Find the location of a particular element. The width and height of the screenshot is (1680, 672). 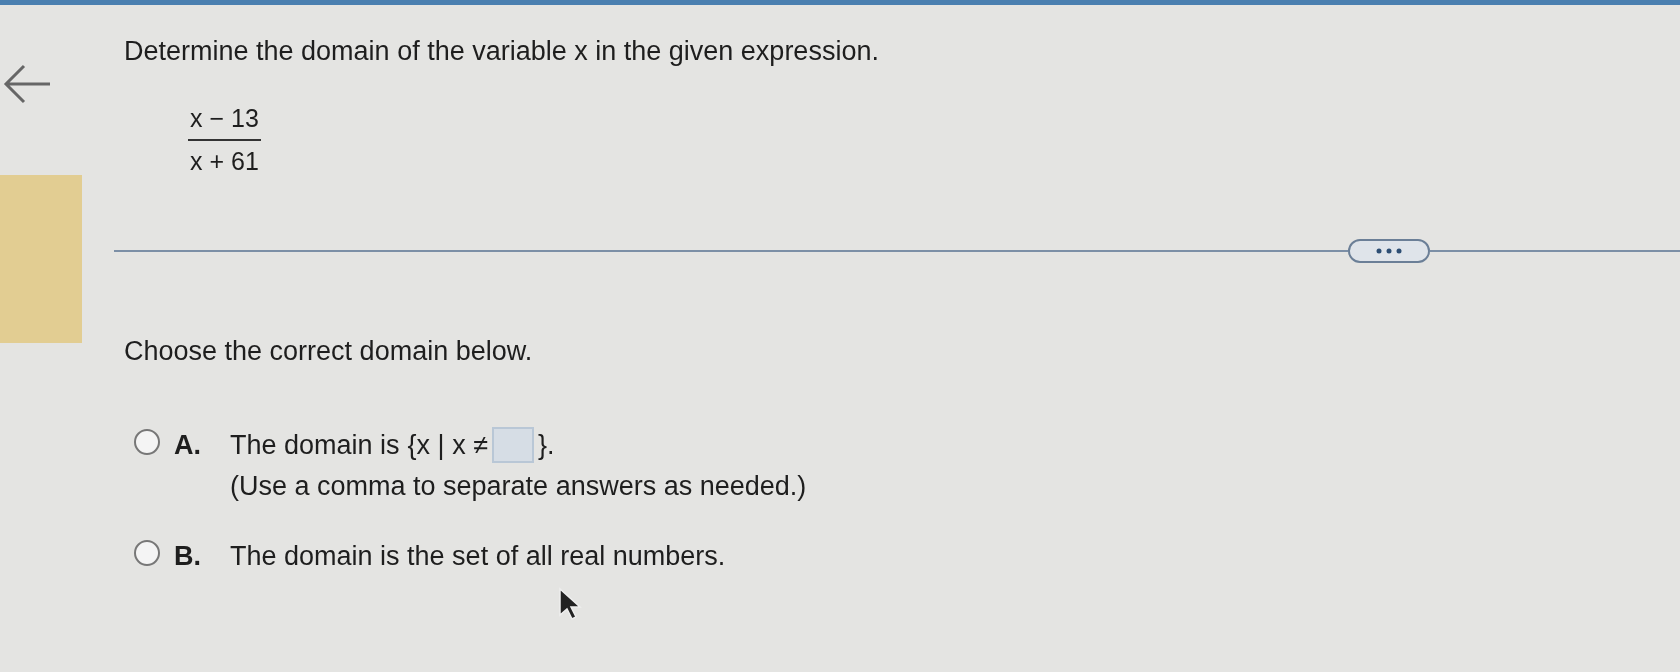

more-button is located at coordinates (1389, 250).